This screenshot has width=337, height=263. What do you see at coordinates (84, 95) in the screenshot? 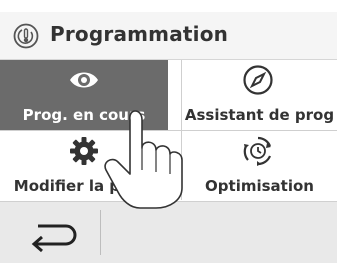
I see `tile-prog-en-cours: Prog. en cours` at bounding box center [84, 95].